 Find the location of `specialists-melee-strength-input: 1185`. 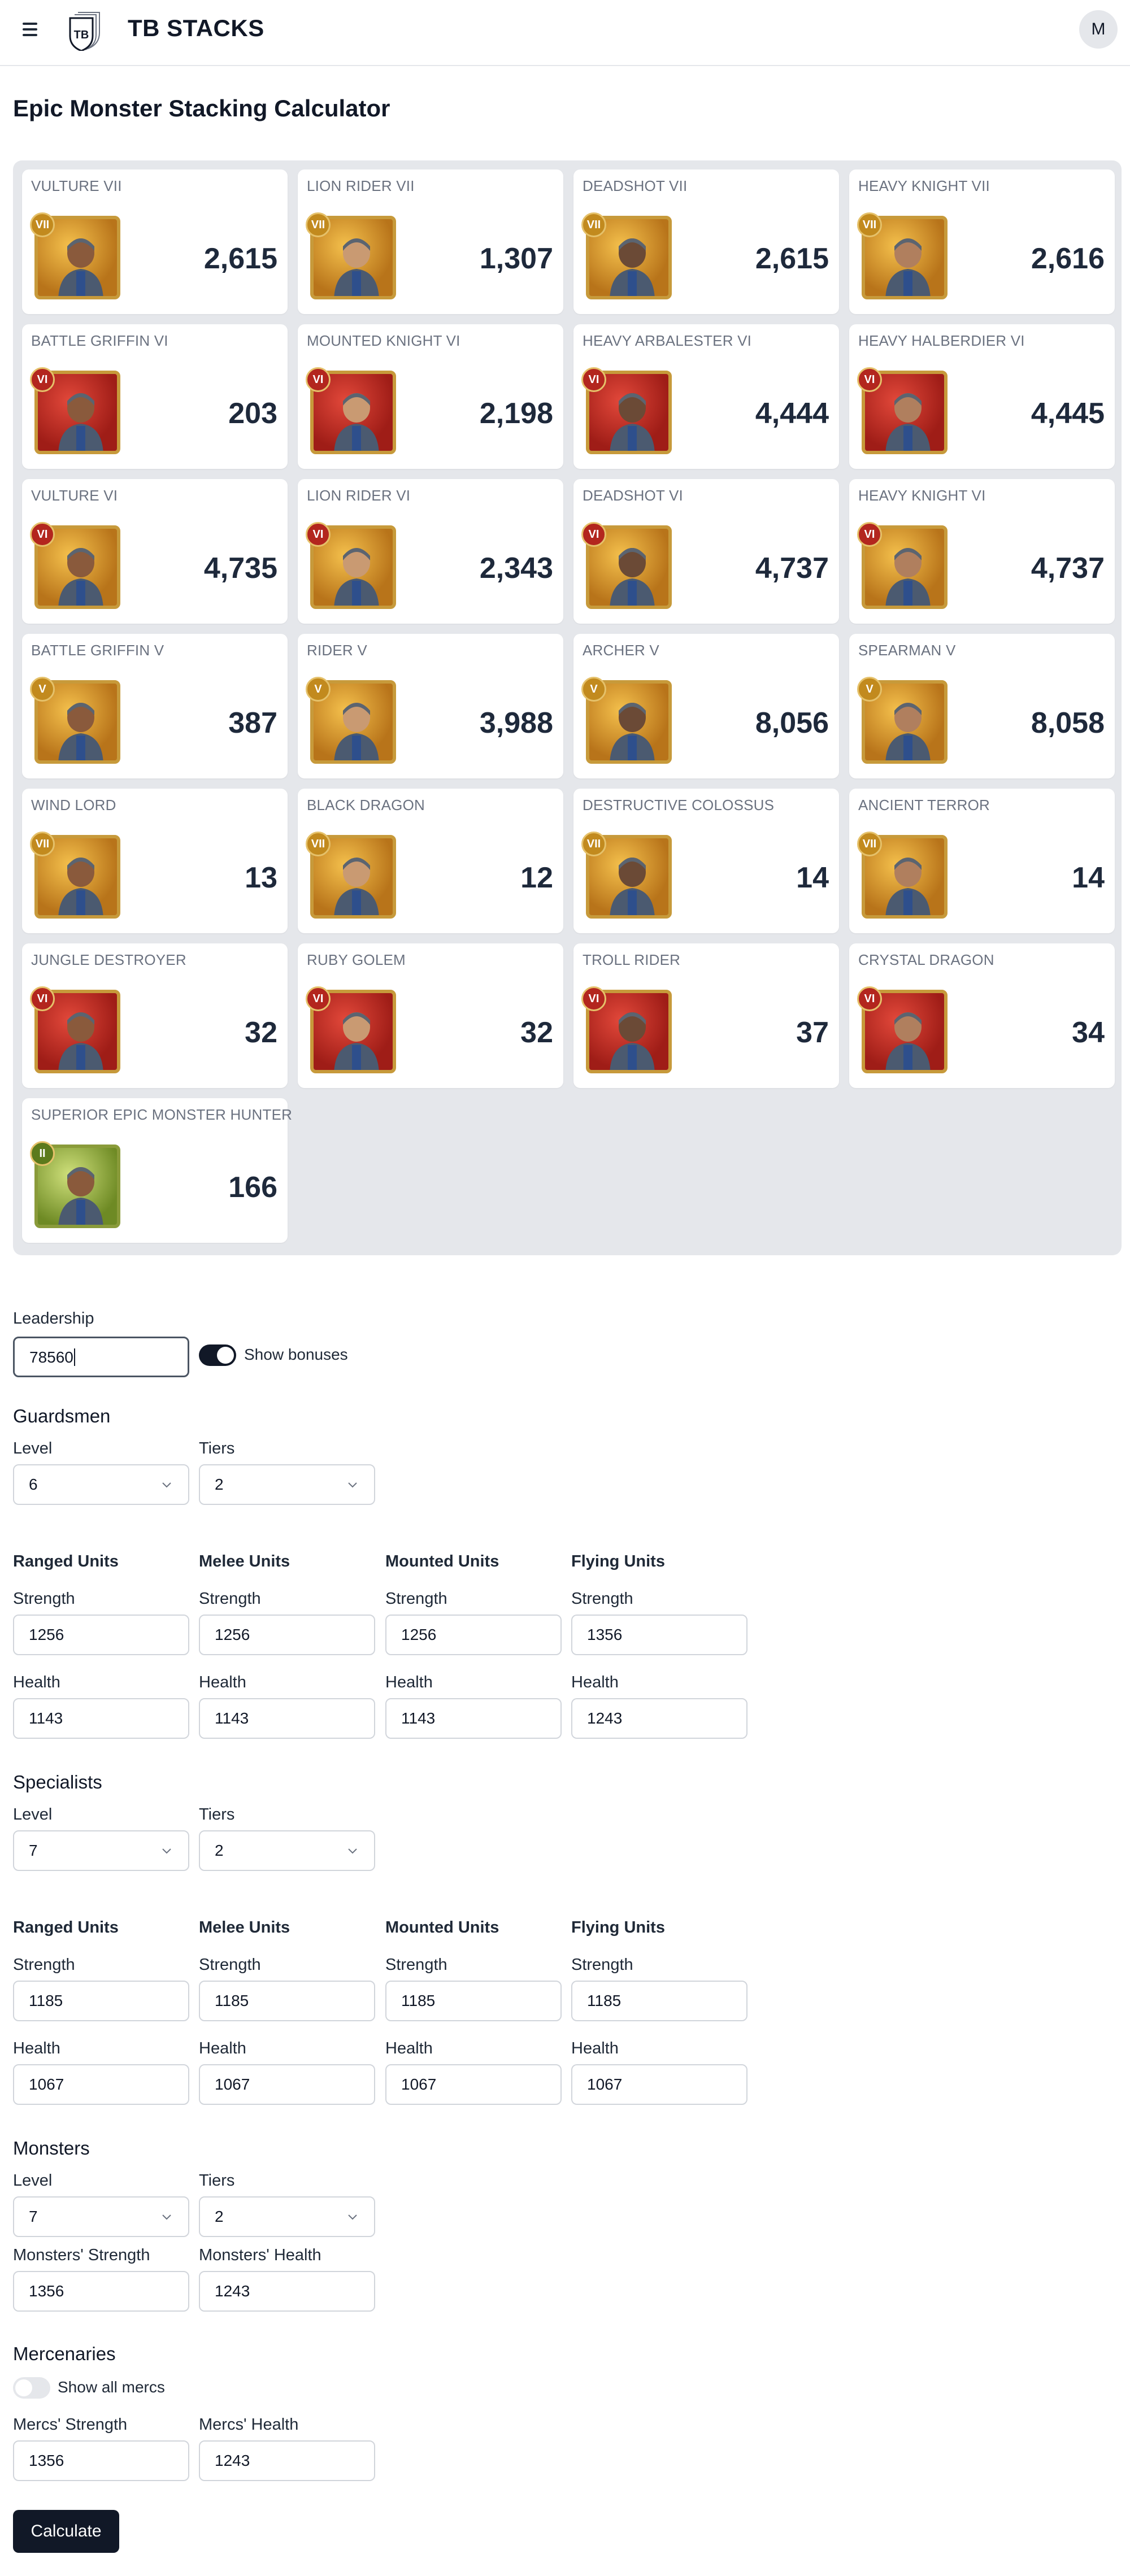

specialists-melee-strength-input: 1185 is located at coordinates (287, 2001).